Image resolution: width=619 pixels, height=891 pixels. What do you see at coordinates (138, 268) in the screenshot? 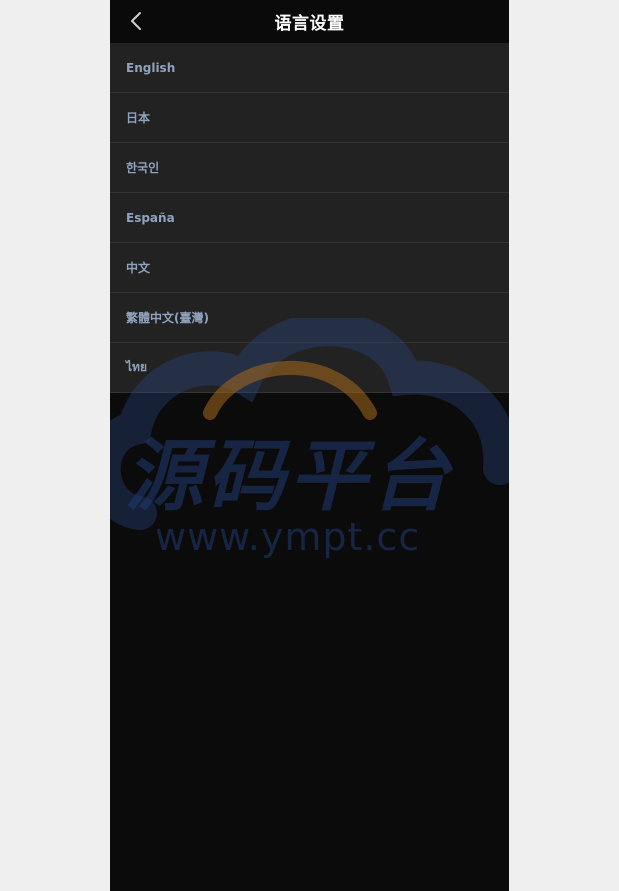
I see `language-label: 中文` at bounding box center [138, 268].